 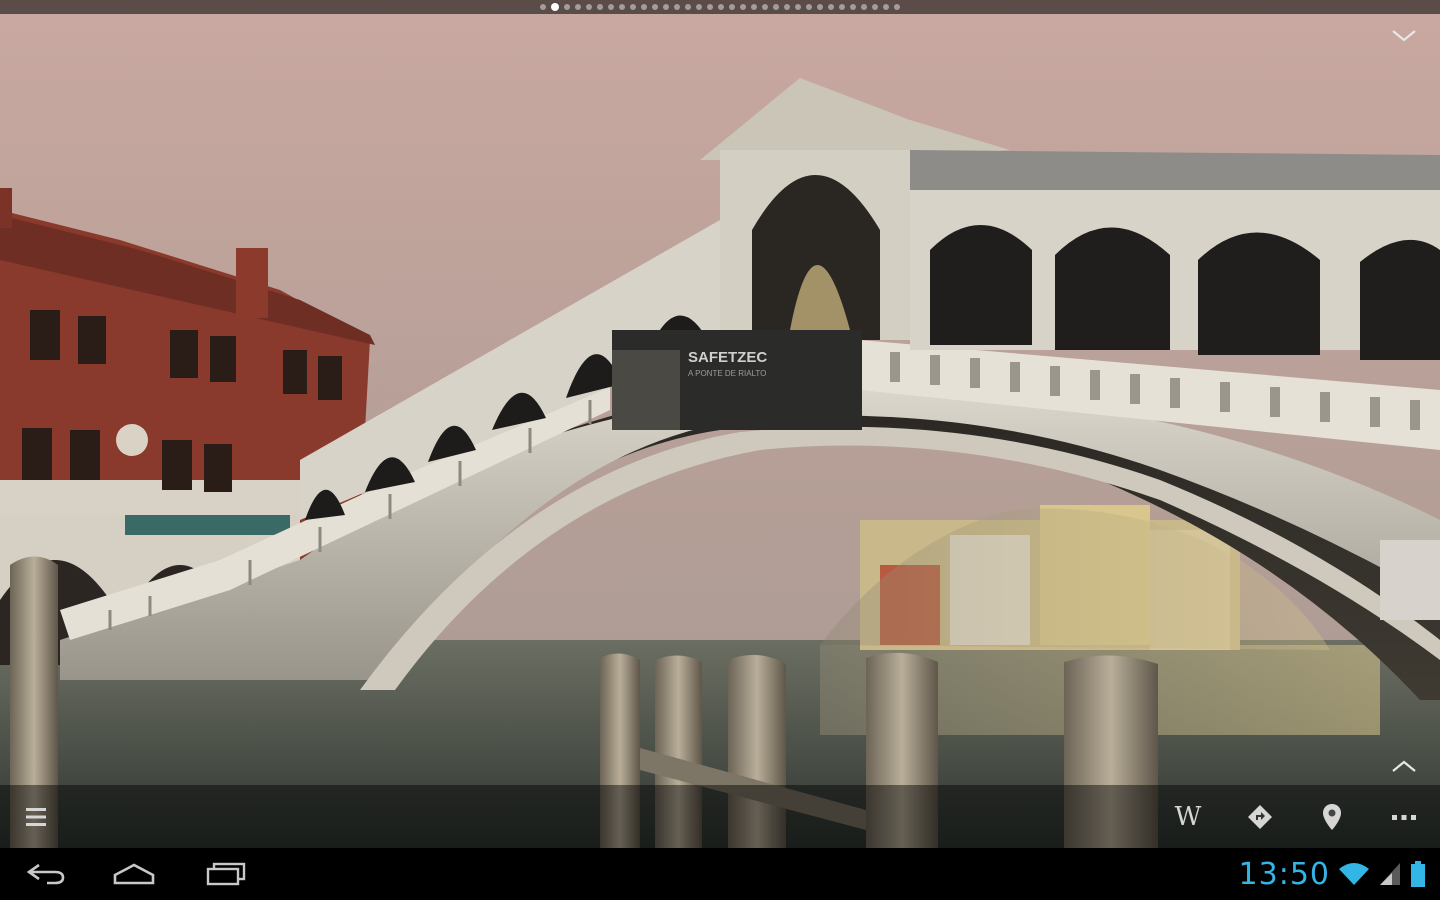 What do you see at coordinates (727, 373) in the screenshot?
I see `banner-subtitle: A PONTE DE RIALTO` at bounding box center [727, 373].